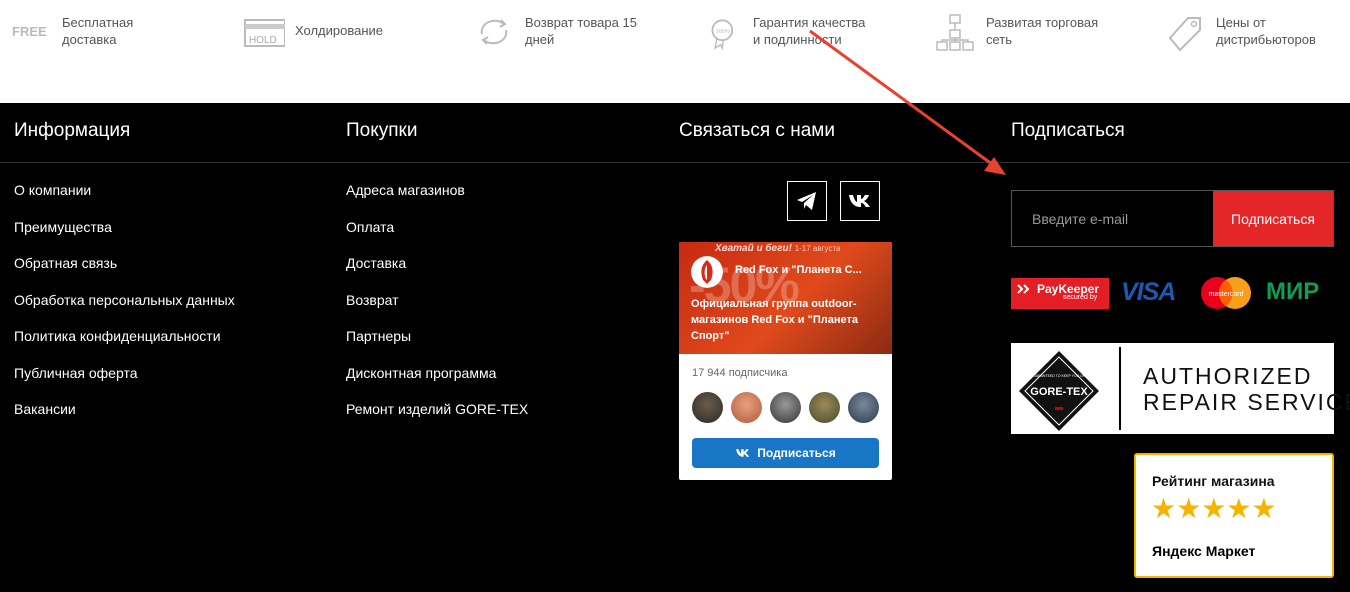 This screenshot has height=592, width=1350. Describe the element at coordinates (955, 32) in the screenshot. I see `network-icon` at that location.